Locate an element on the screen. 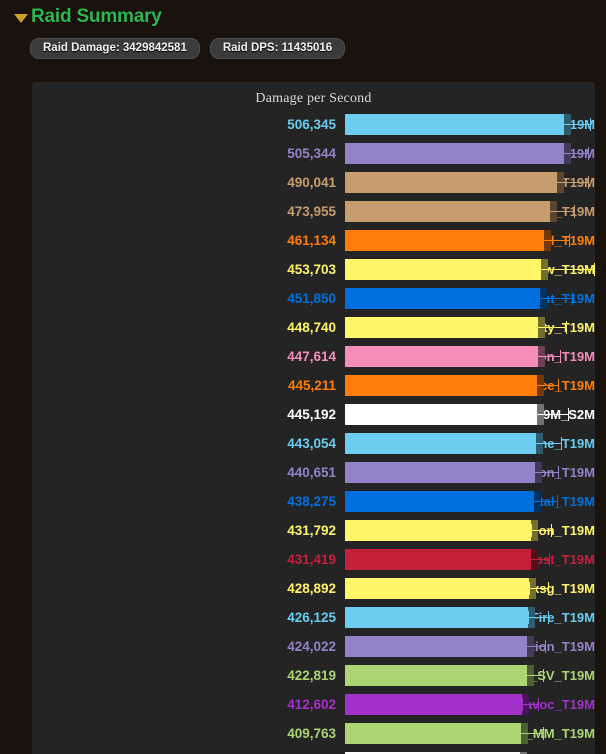  dps-row: Warlock_Destruction_T19M424,022 is located at coordinates (313, 650).